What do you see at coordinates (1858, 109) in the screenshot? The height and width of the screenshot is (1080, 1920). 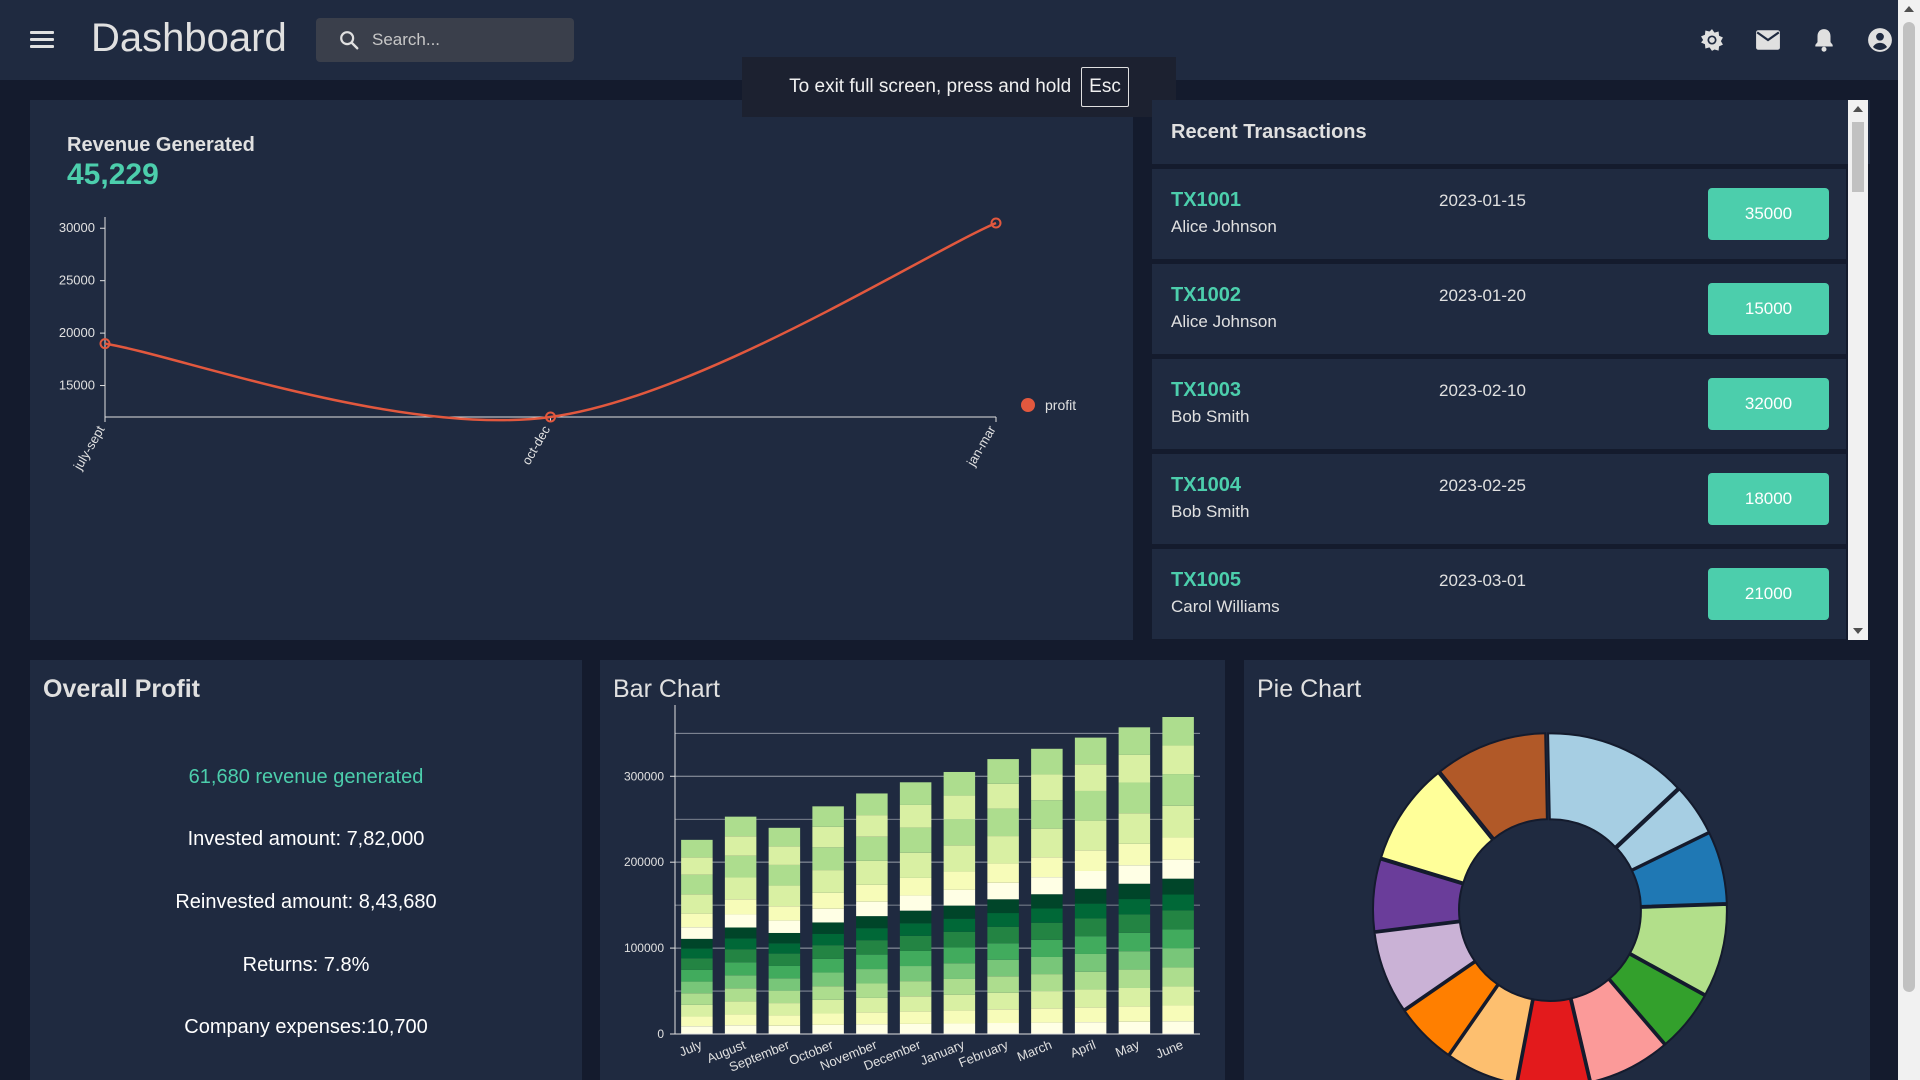 I see `scroll-up-icon` at bounding box center [1858, 109].